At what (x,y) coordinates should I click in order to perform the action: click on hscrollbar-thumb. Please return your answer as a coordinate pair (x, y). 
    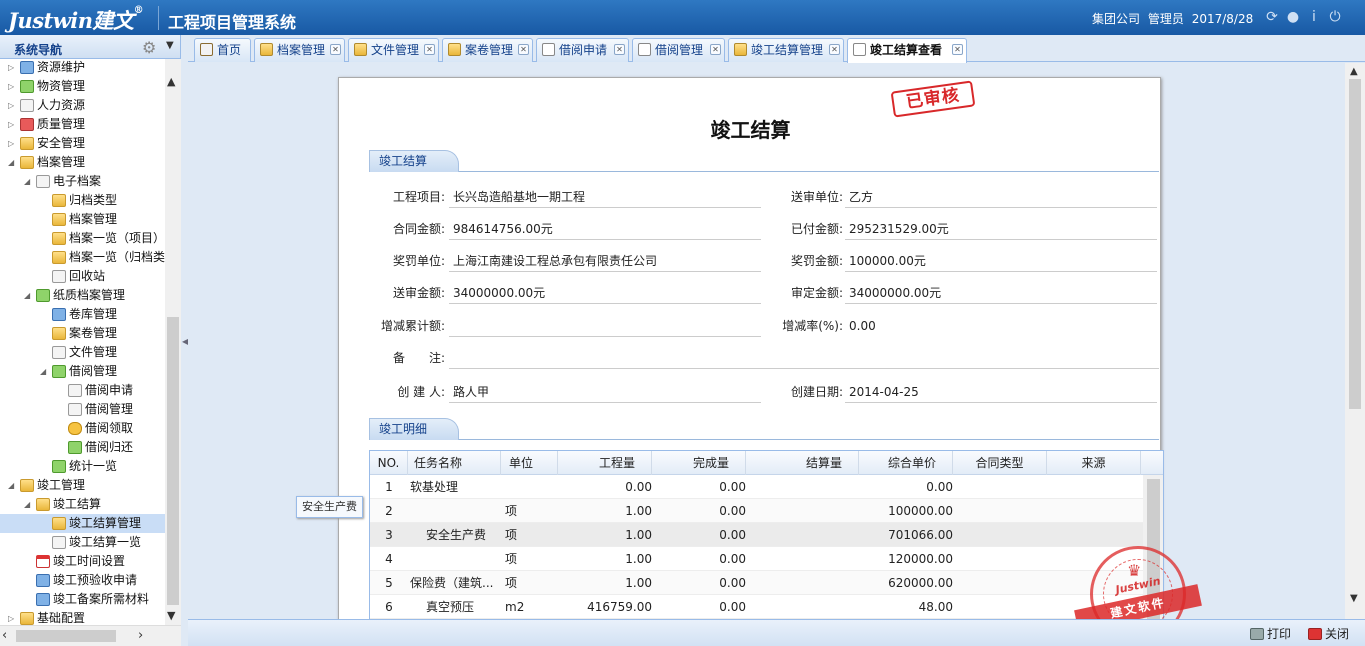
    Looking at the image, I should click on (66, 636).